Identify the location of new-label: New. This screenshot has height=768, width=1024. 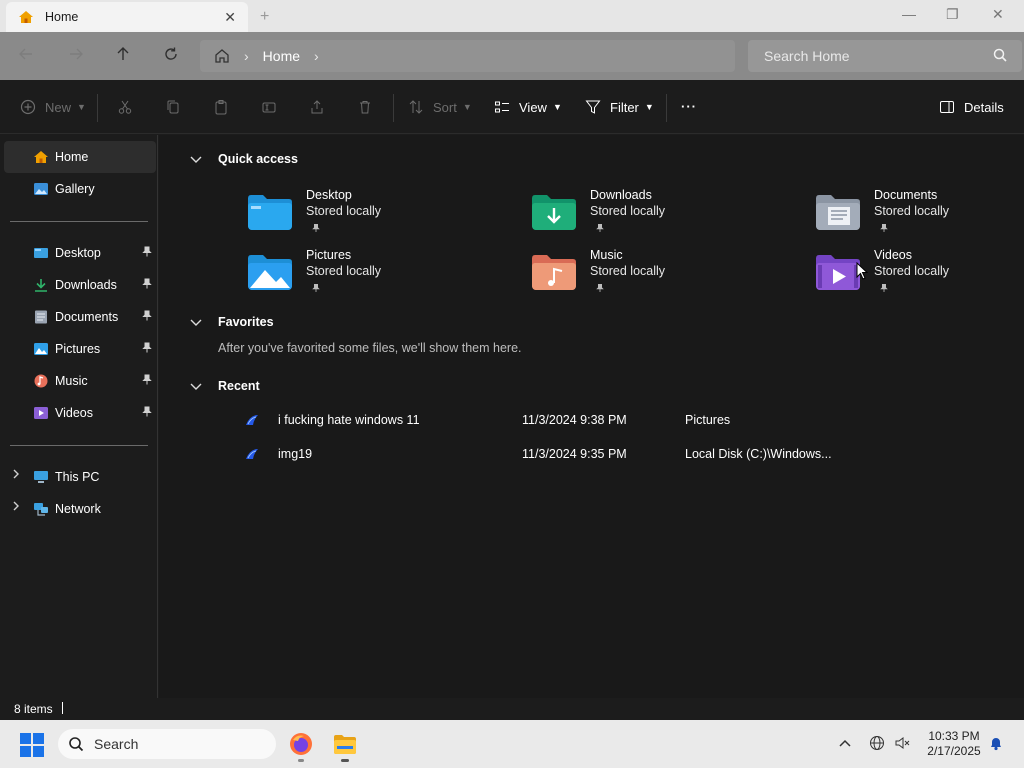
(58, 107).